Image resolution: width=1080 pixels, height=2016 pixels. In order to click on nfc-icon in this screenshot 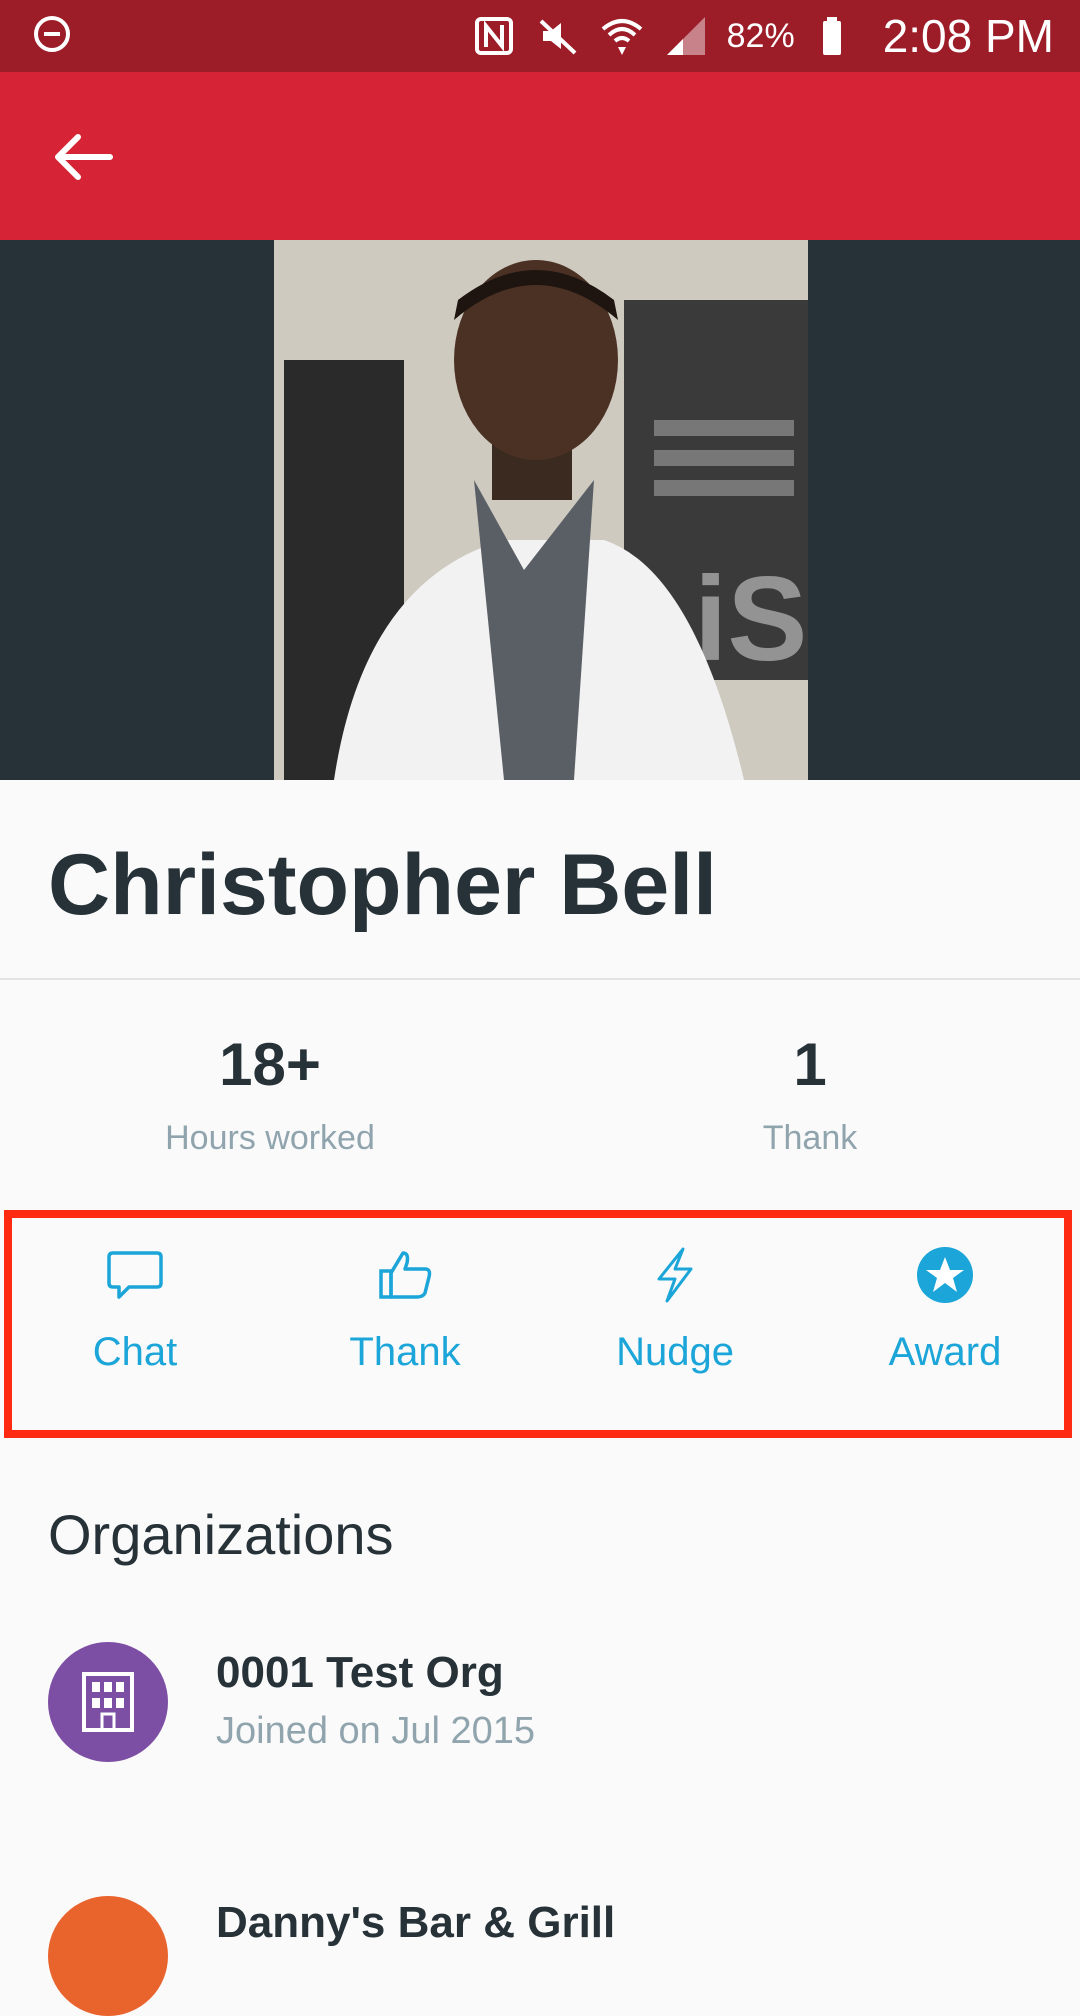, I will do `click(494, 36)`.